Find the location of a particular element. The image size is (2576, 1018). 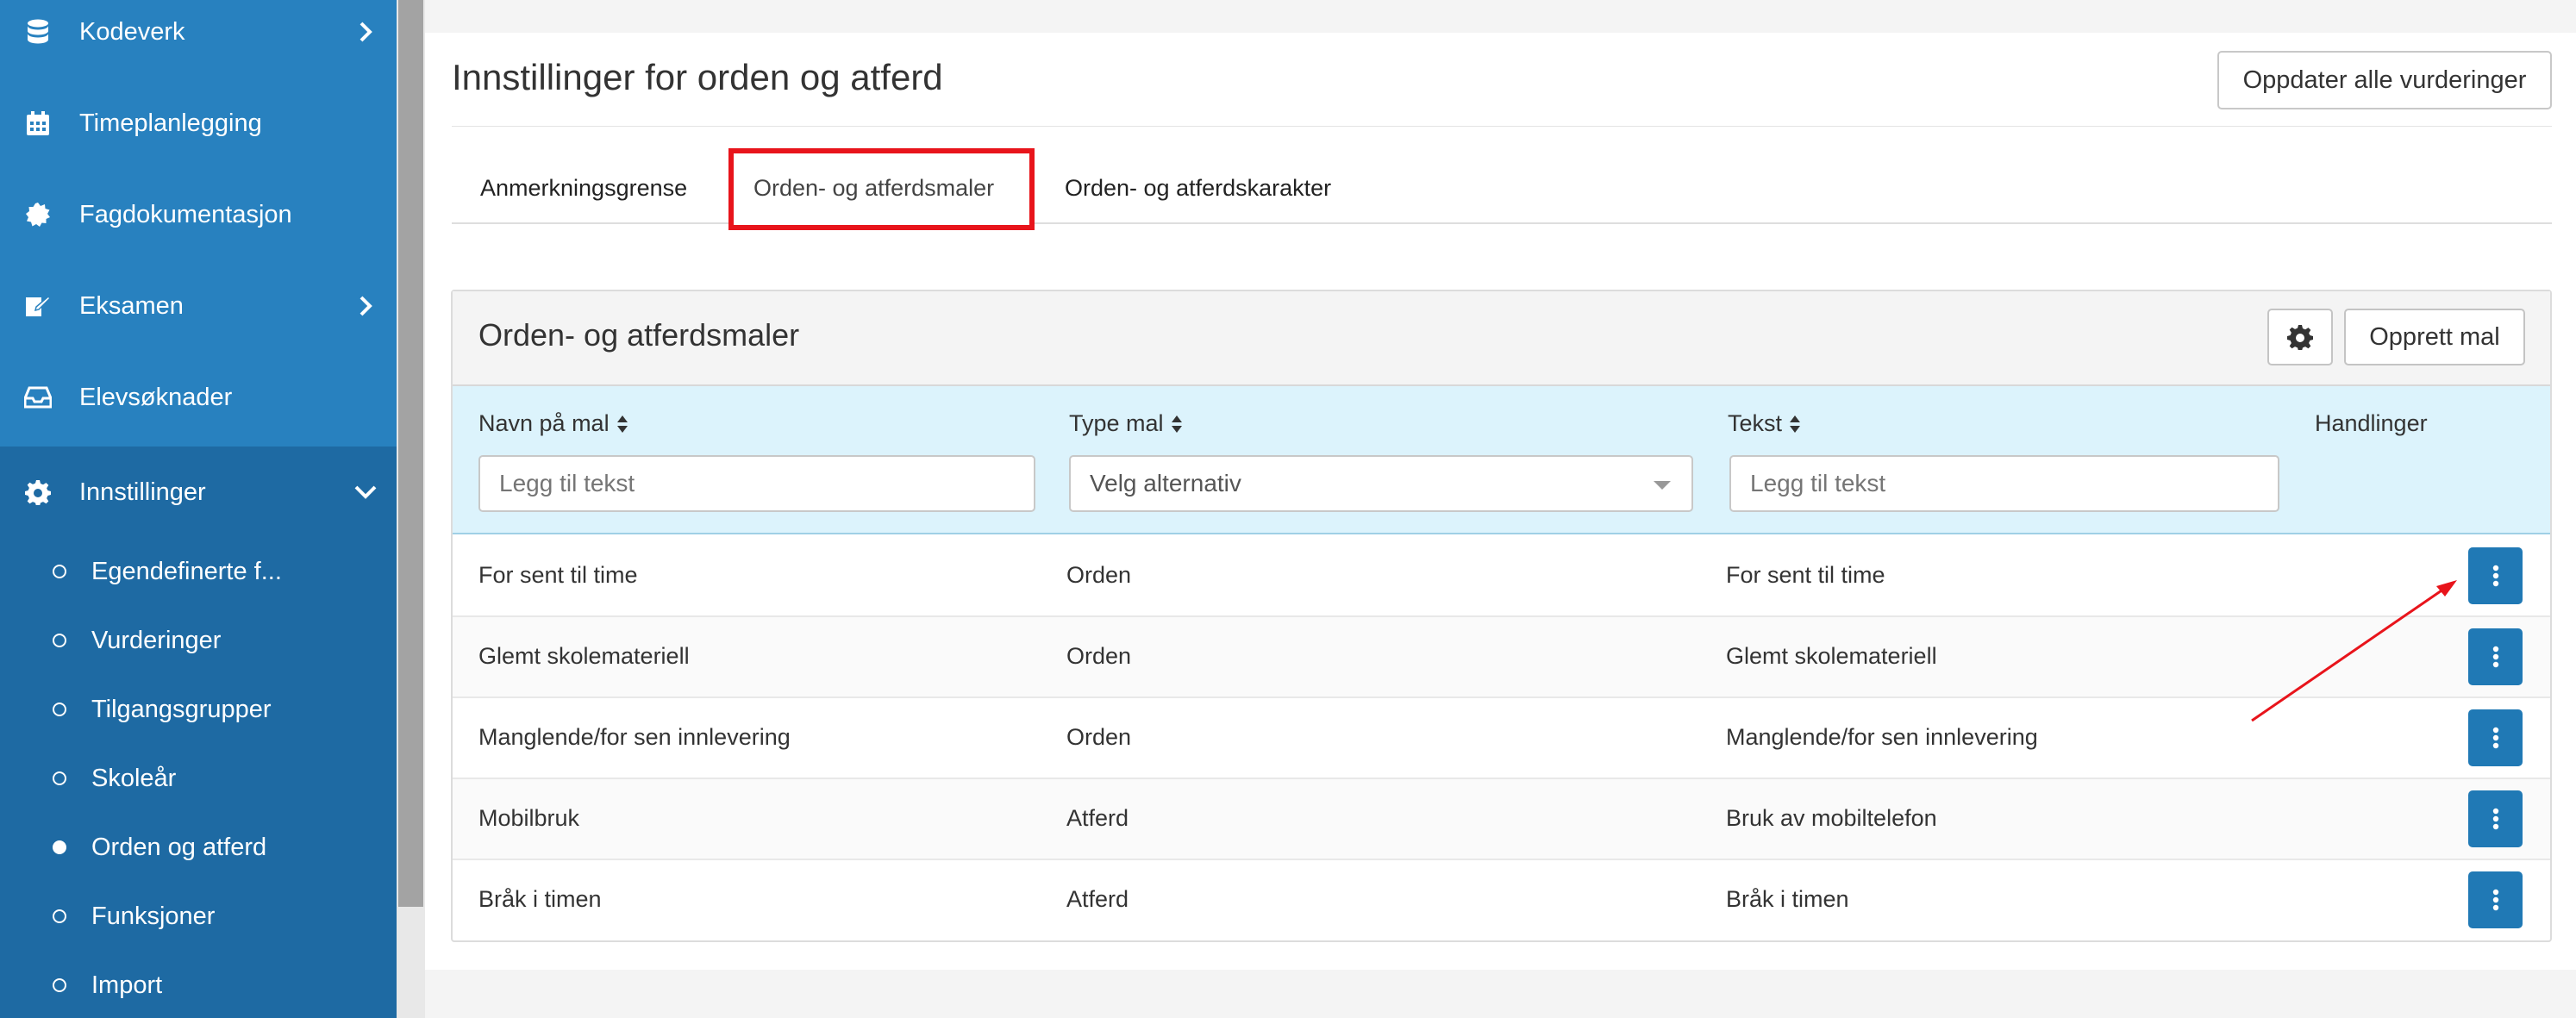

cell-name: For sent til time is located at coordinates (558, 575).